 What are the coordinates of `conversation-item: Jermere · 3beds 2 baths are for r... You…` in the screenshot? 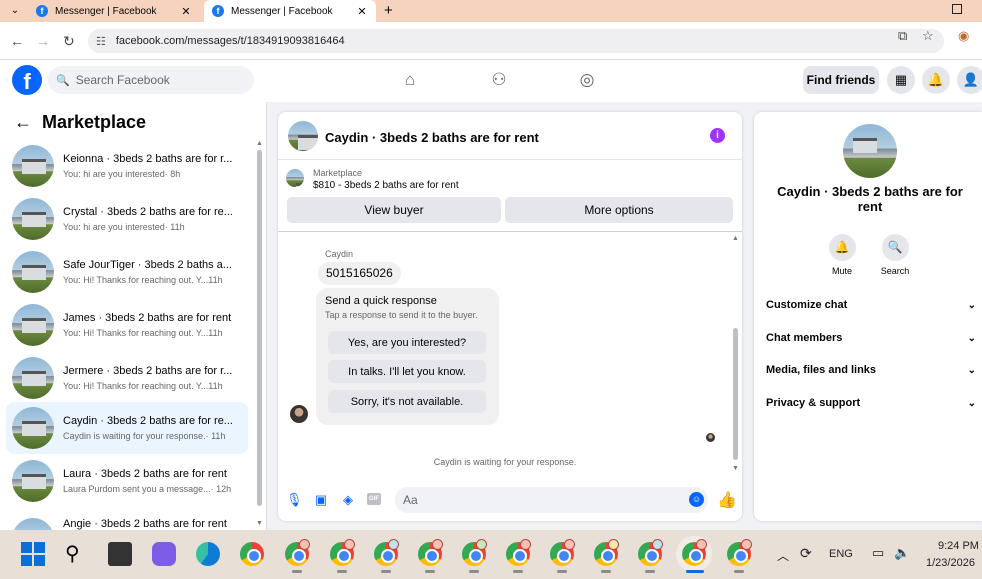 It's located at (127, 378).